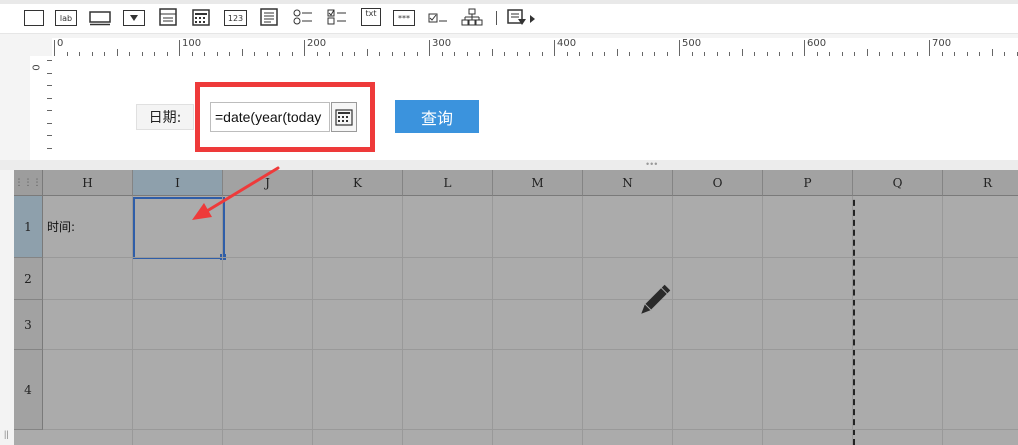  Describe the element at coordinates (538, 183) in the screenshot. I see `column-header-M: M` at that location.